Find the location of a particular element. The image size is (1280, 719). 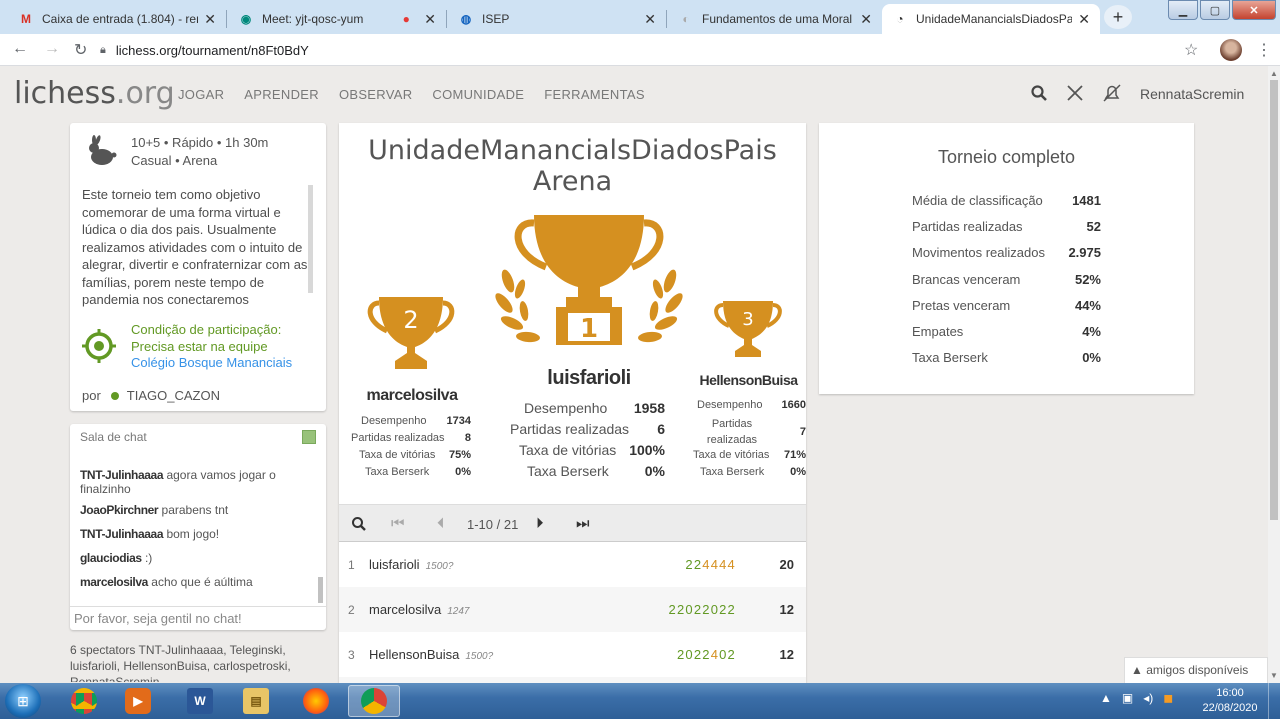

scroll-down-icon: ▼ is located at coordinates (1274, 675).